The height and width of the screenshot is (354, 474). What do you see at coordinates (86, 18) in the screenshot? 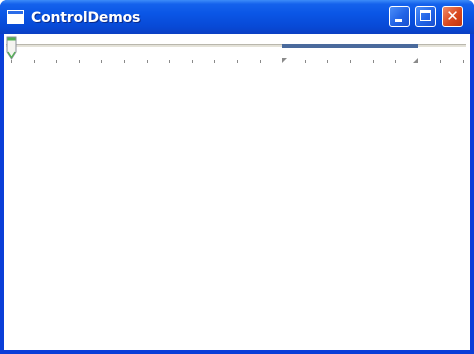
I see `window-title: ControlDemos` at bounding box center [86, 18].